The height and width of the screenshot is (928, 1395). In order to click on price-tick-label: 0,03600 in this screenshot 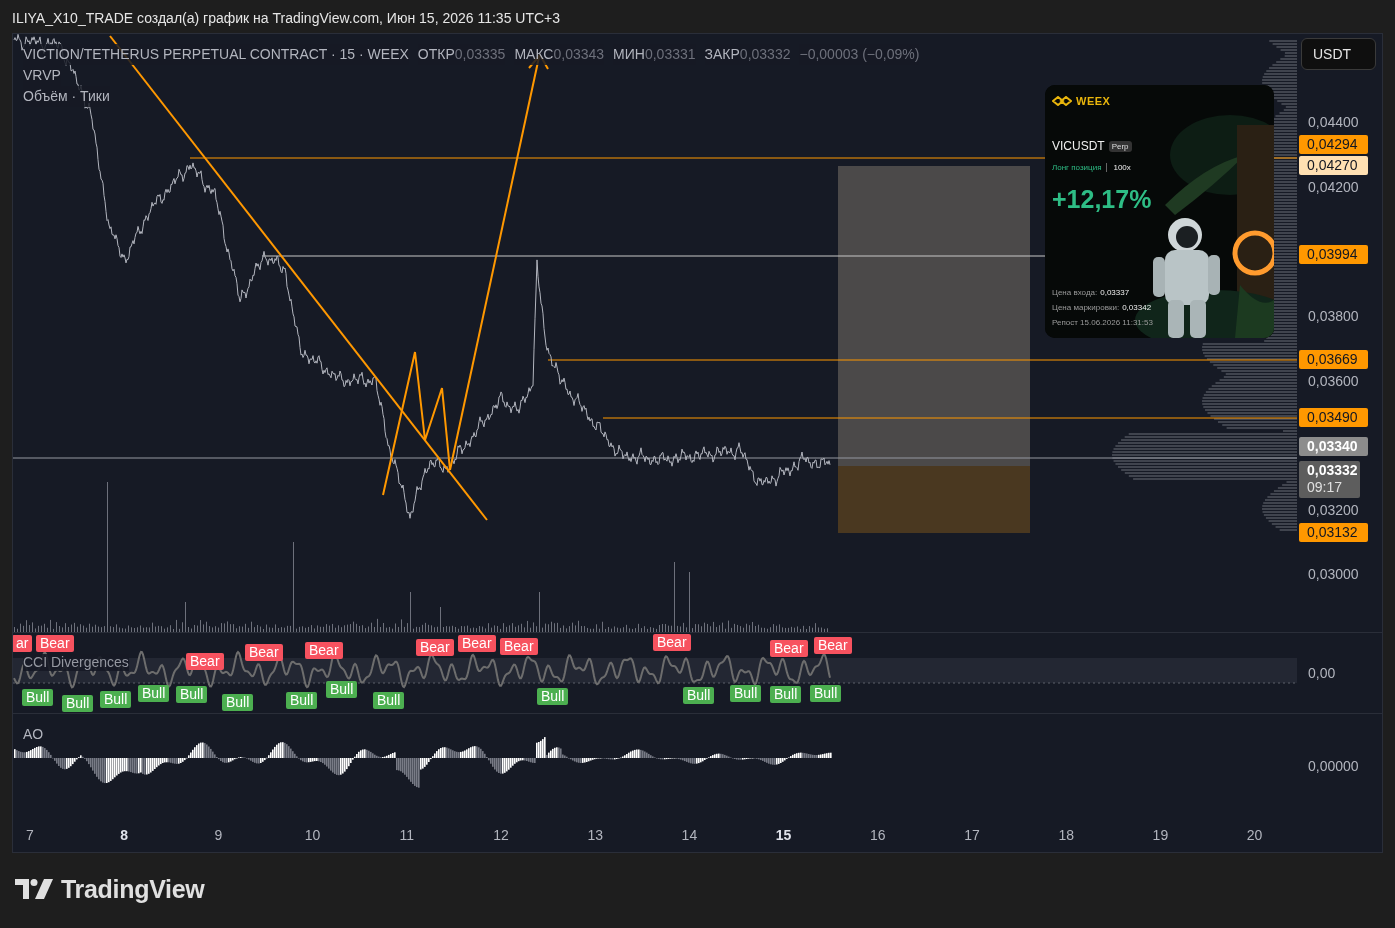, I will do `click(1333, 381)`.